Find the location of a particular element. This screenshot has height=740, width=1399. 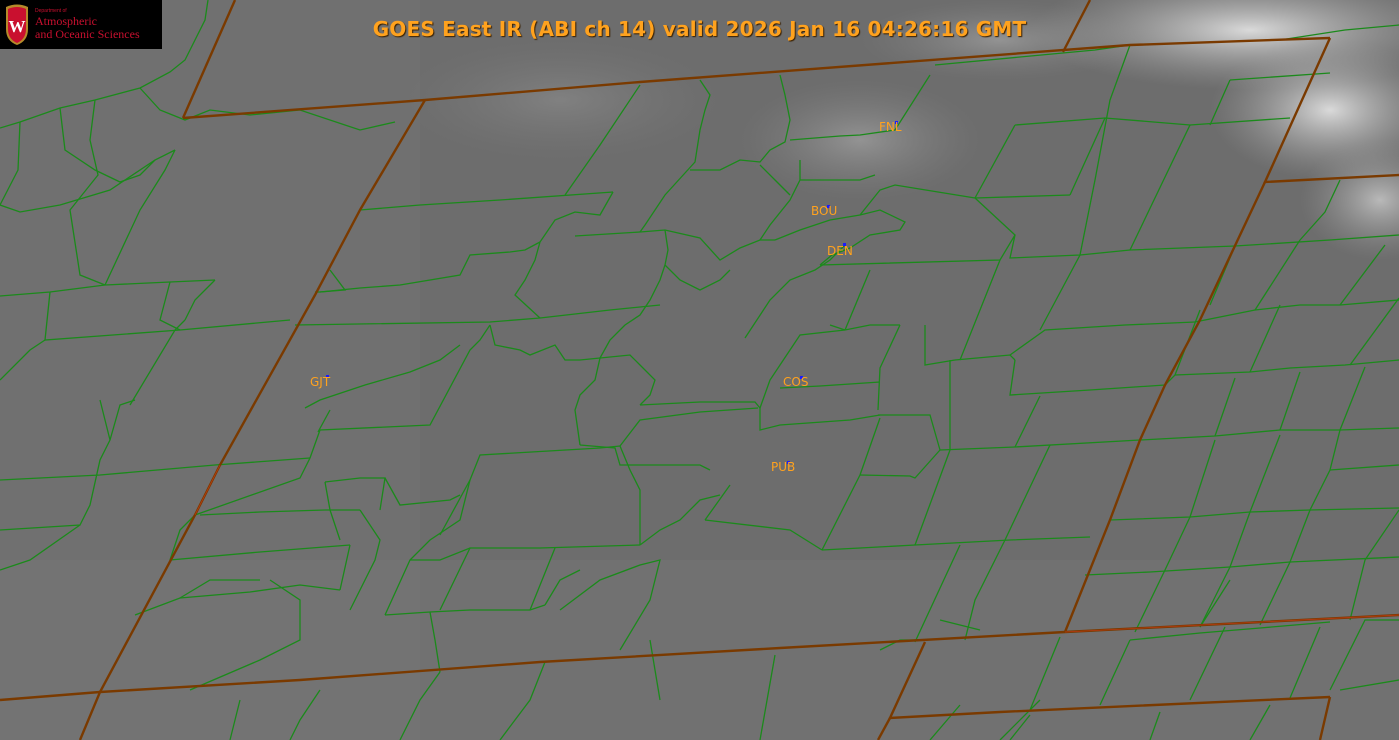

station-label-gjt: GJT is located at coordinates (320, 382).